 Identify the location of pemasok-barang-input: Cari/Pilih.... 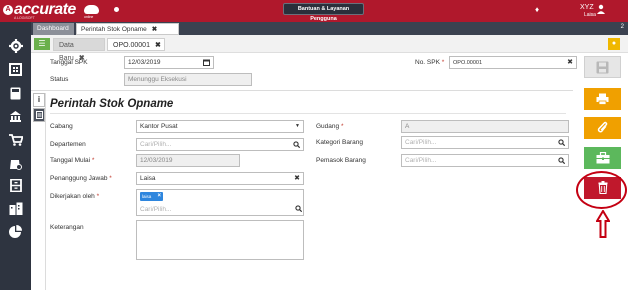
(485, 160).